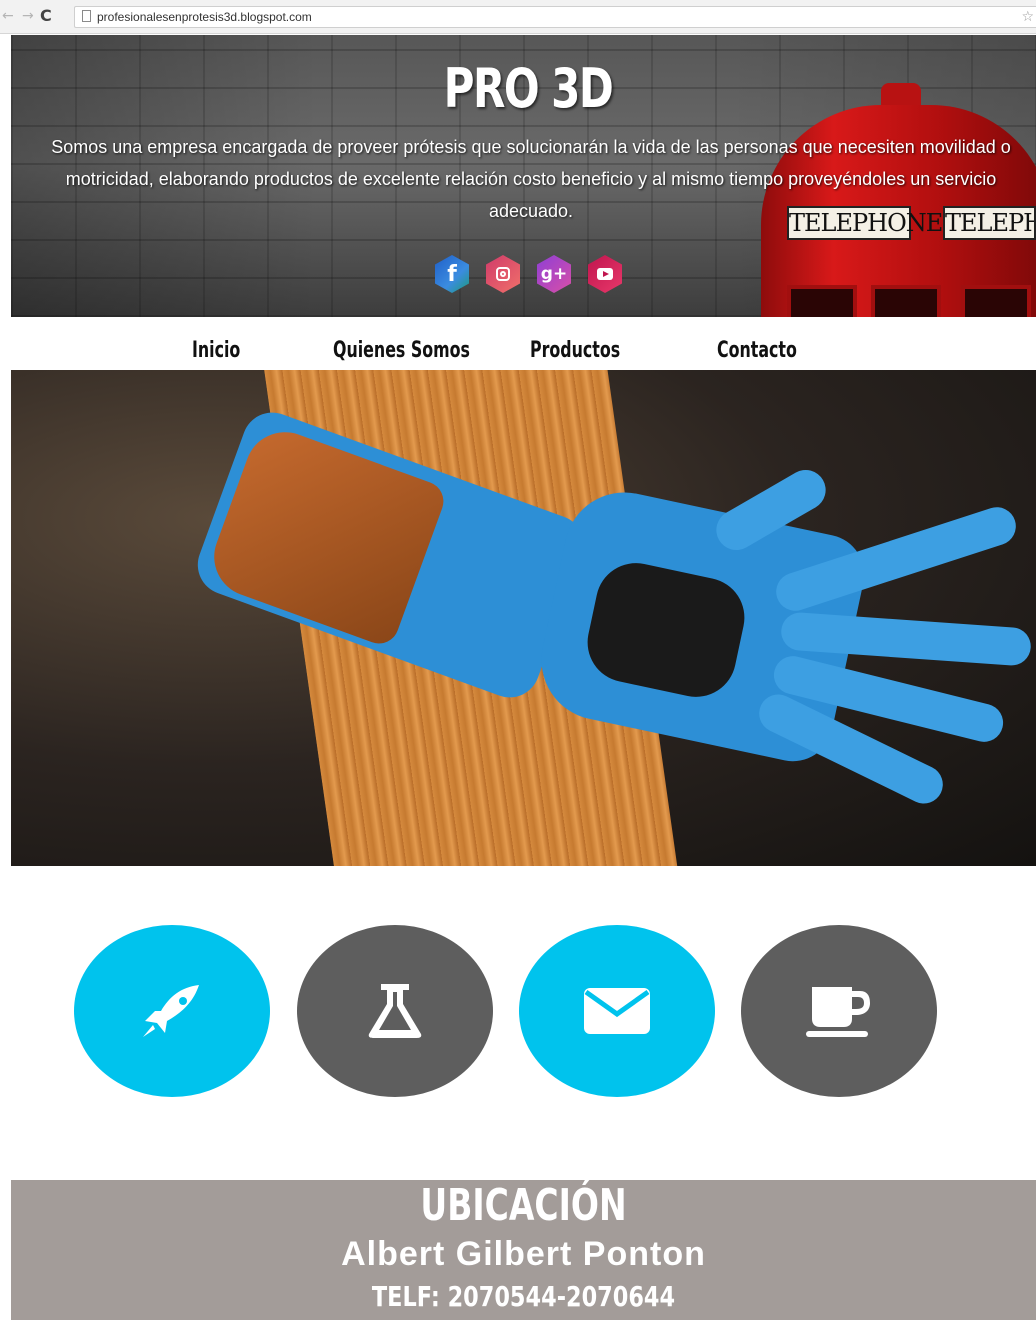 The width and height of the screenshot is (1036, 1320). Describe the element at coordinates (8, 16) in the screenshot. I see `back-arrow-icon: ←` at that location.